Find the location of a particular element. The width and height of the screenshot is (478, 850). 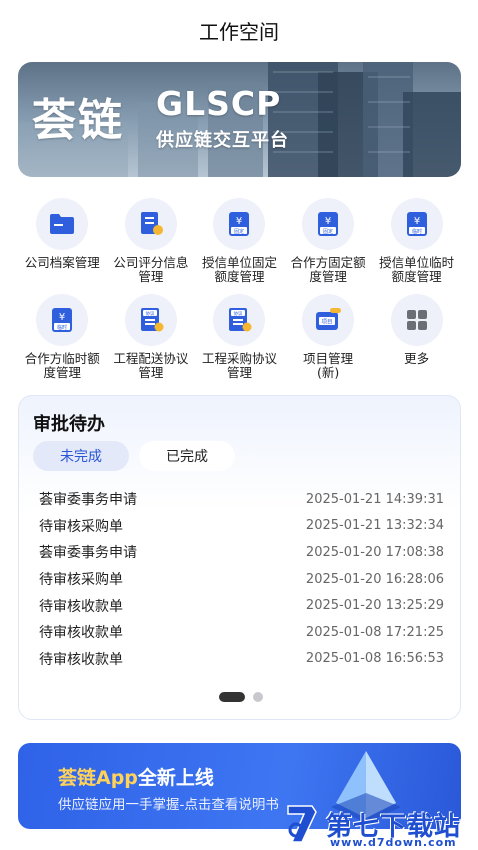

pagination-dots is located at coordinates (240, 697).